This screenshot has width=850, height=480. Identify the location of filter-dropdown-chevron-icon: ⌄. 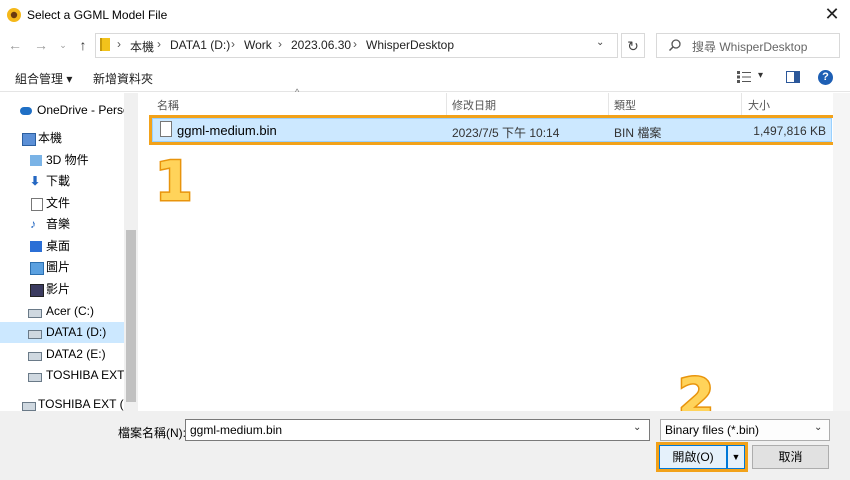
(818, 427).